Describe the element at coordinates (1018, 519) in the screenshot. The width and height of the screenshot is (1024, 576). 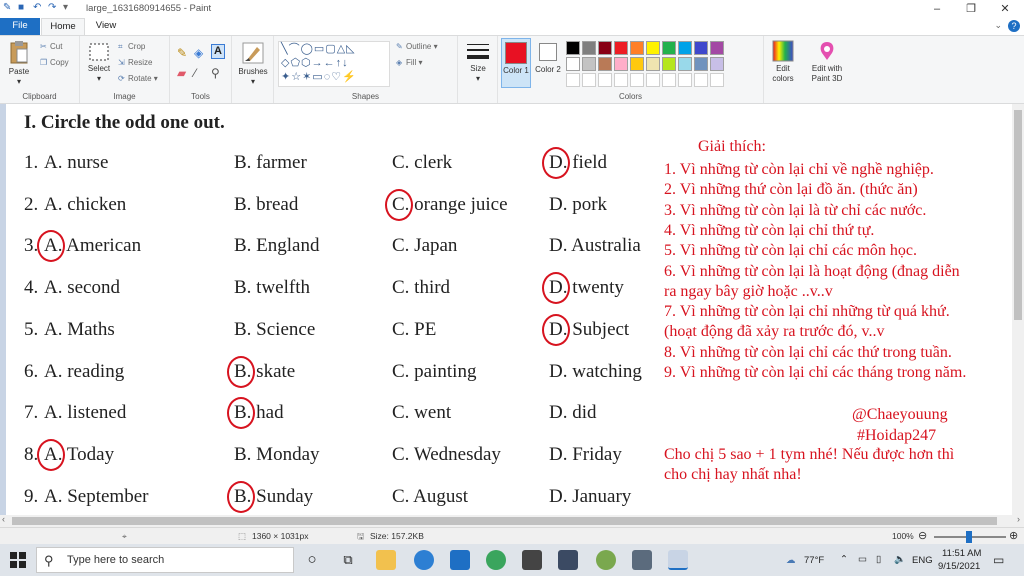
I see `scroll-right-icon: ›` at that location.